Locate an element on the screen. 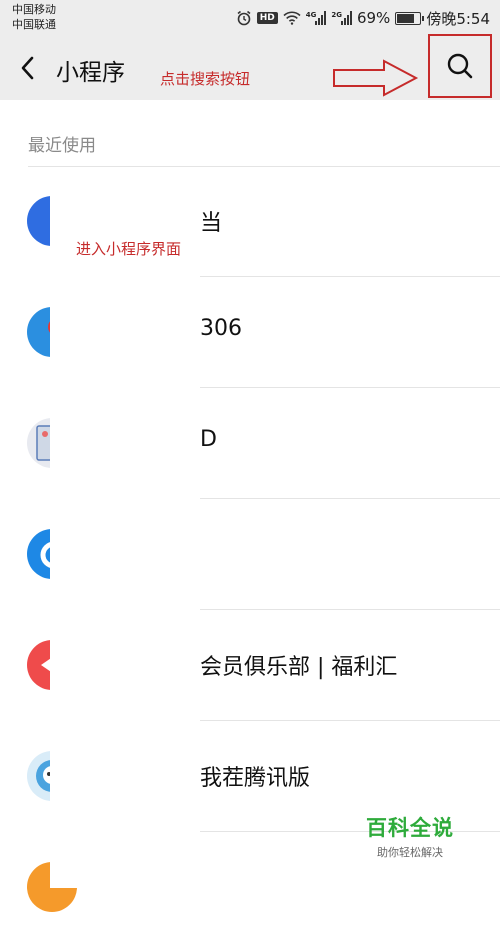  page-title: 小程序 is located at coordinates (90, 73).